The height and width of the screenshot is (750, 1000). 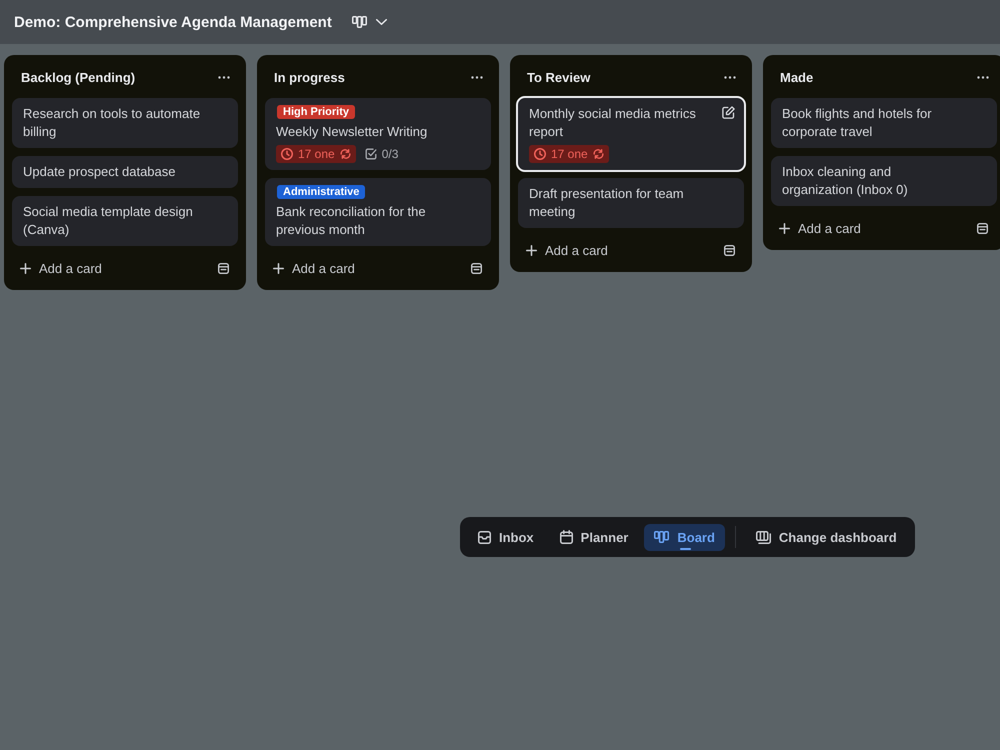 I want to click on task-card: Inbox cleaning and organization (Inbox 0), so click(x=884, y=181).